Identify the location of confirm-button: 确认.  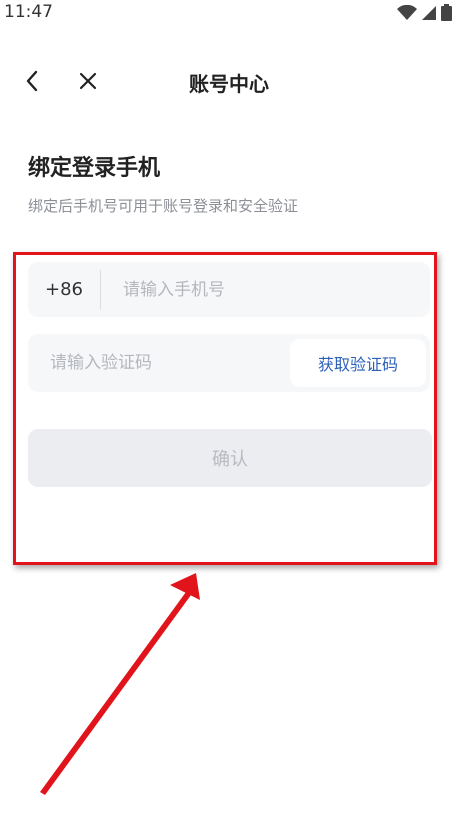
(230, 458).